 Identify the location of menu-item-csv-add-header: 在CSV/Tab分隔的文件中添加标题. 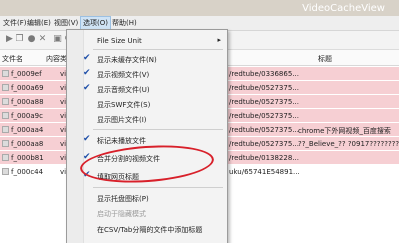
(147, 228).